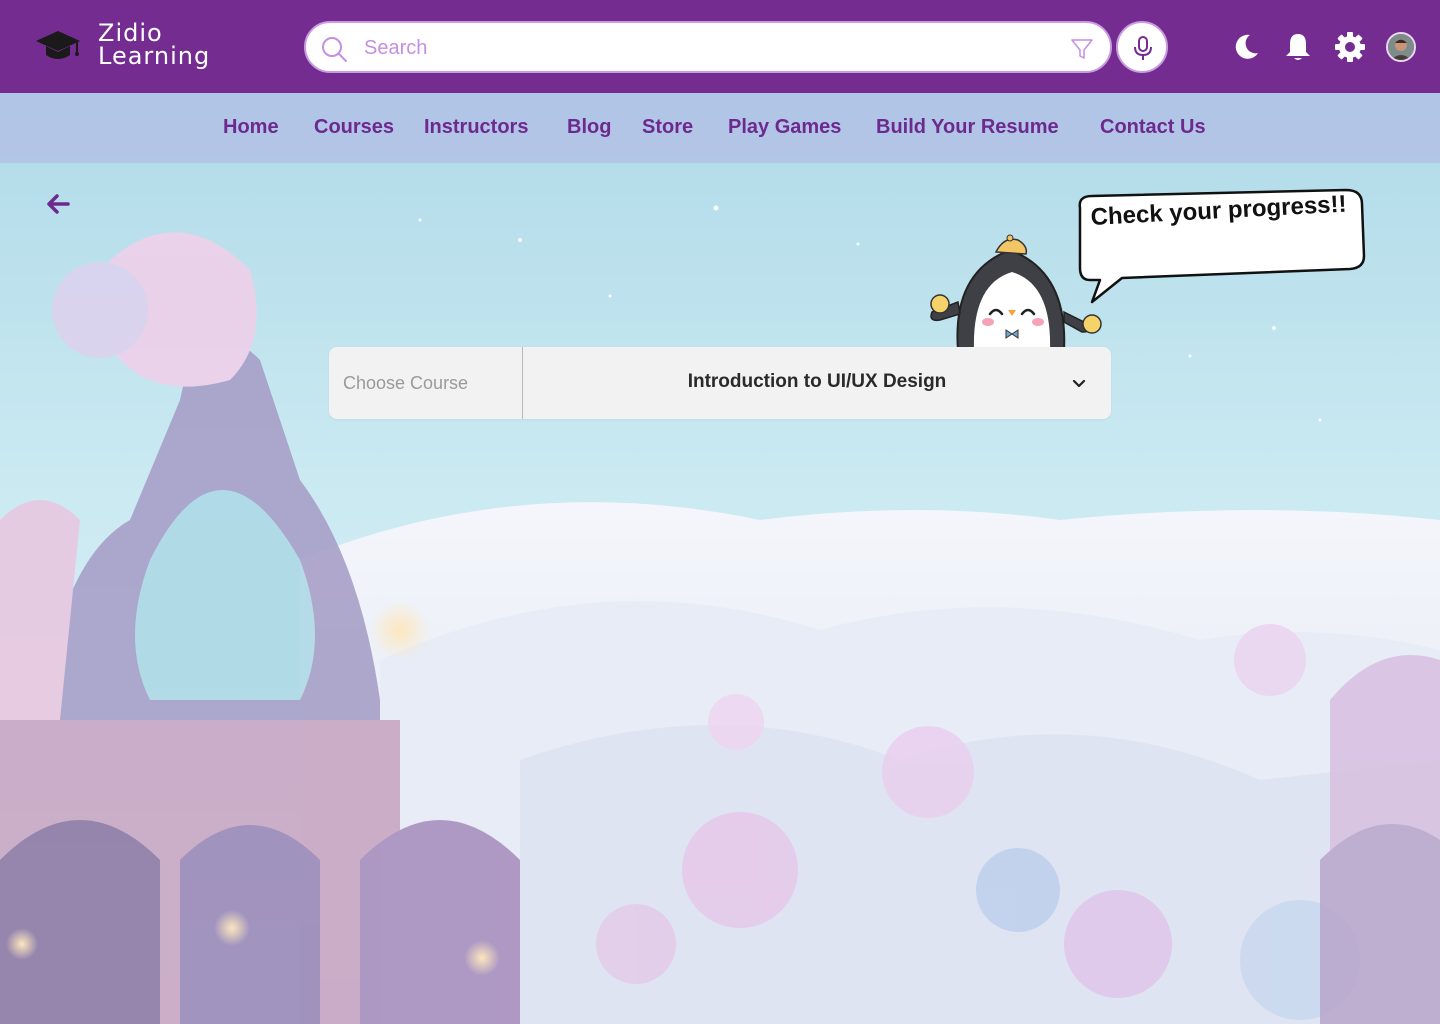  I want to click on brand-name: Zidio Learning, so click(154, 45).